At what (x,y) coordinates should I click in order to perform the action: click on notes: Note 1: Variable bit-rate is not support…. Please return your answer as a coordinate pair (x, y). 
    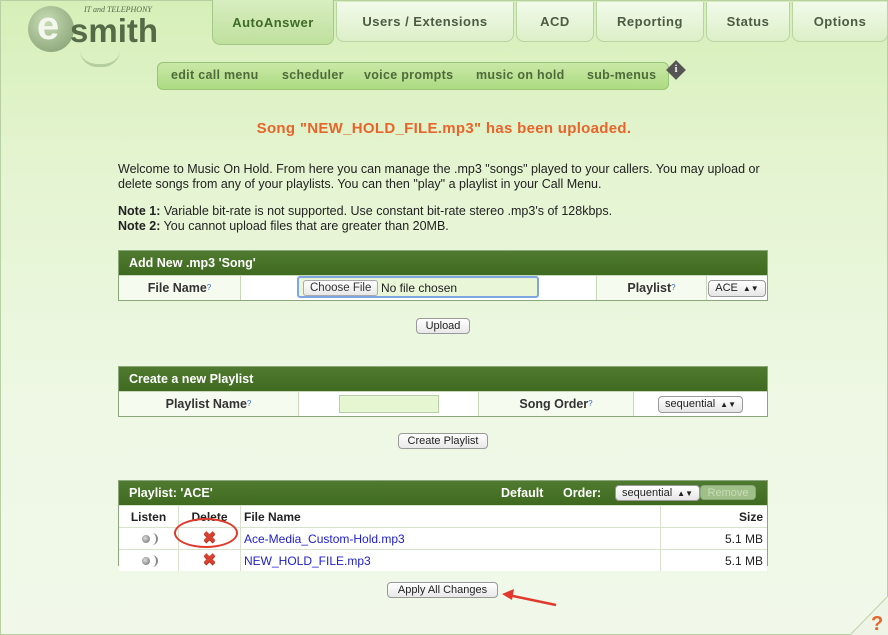
    Looking at the image, I should click on (443, 219).